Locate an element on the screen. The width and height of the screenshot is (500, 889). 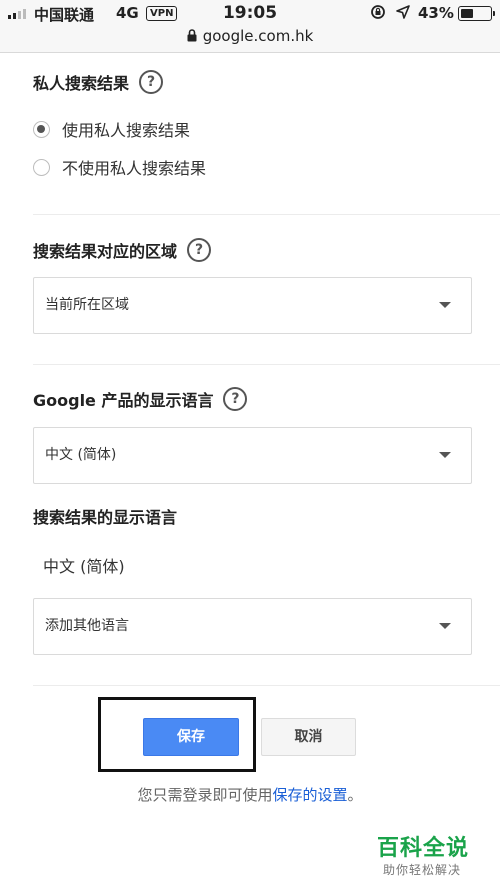
radio-no-private: 不使用私人搜索结果 is located at coordinates (119, 167).